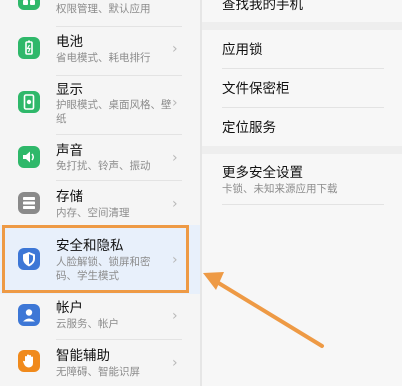 Image resolution: width=402 pixels, height=386 pixels. I want to click on list-item-subtitle: 免打扰、铃声、振动, so click(103, 166).